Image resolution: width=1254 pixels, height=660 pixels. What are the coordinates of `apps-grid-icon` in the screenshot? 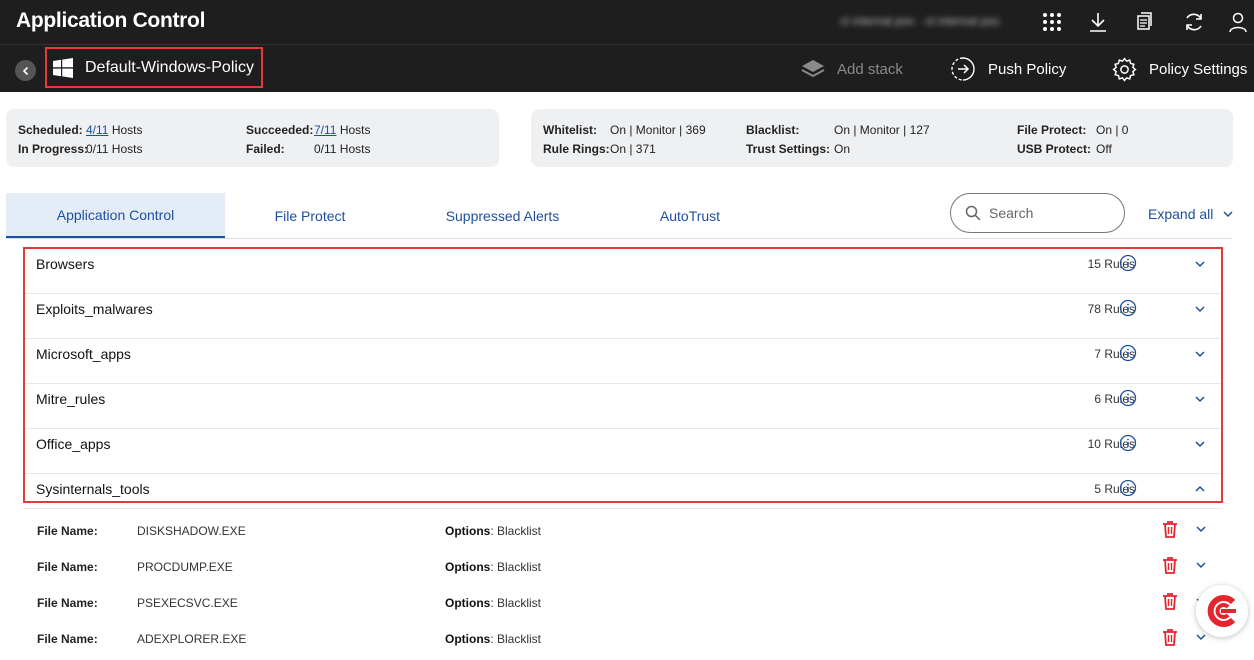 It's located at (1052, 22).